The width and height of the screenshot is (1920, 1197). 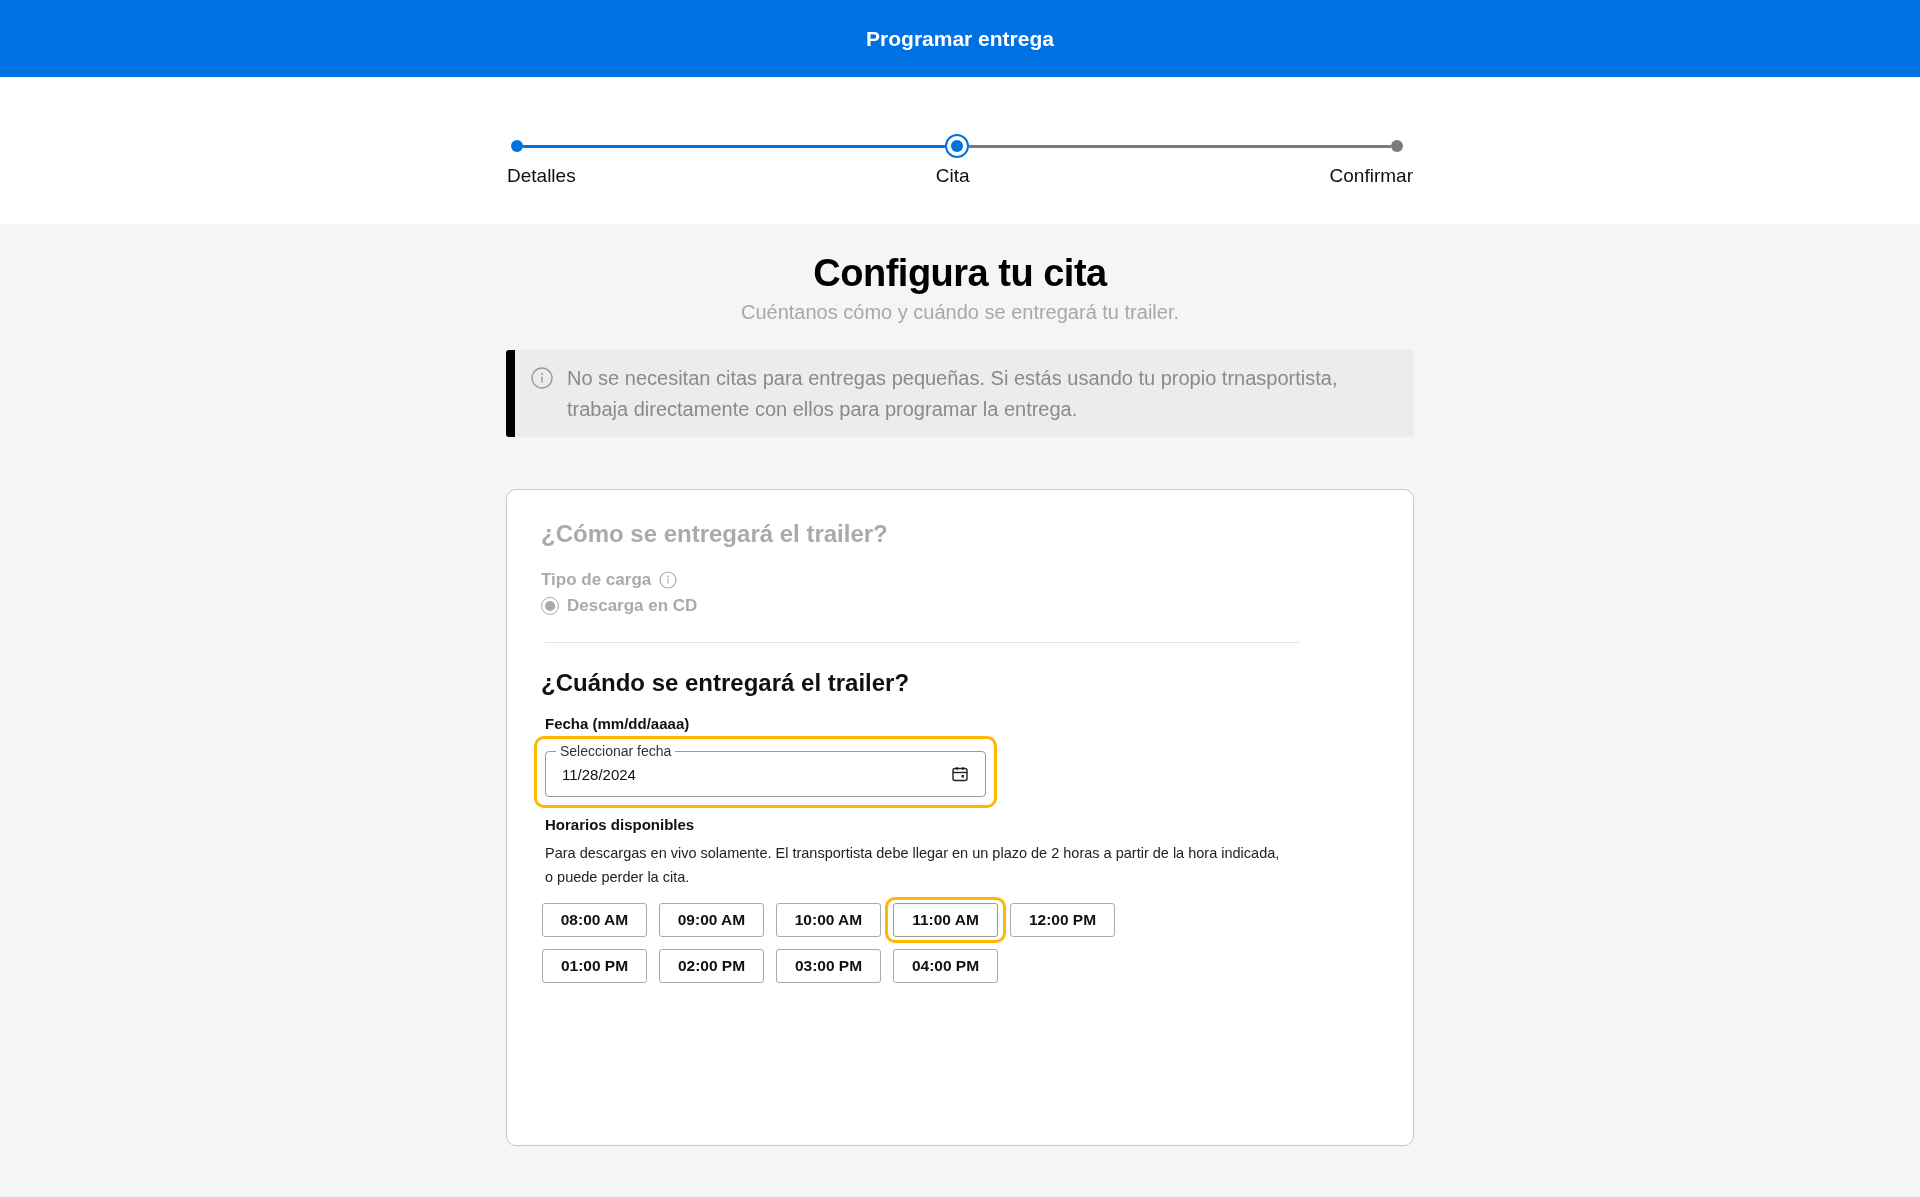 I want to click on page-heading: Configura tu cita, so click(x=960, y=273).